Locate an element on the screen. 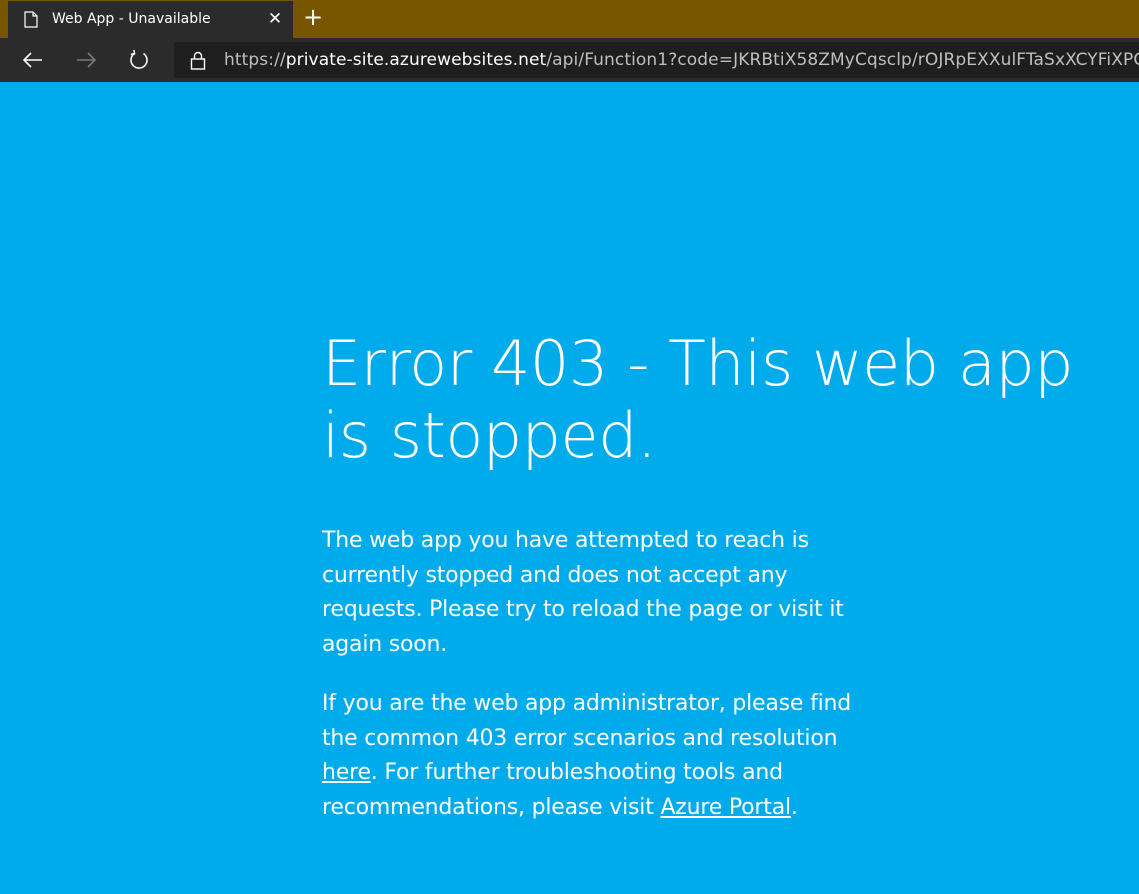 This screenshot has width=1139, height=894. arrow-left-icon is located at coordinates (33, 60).